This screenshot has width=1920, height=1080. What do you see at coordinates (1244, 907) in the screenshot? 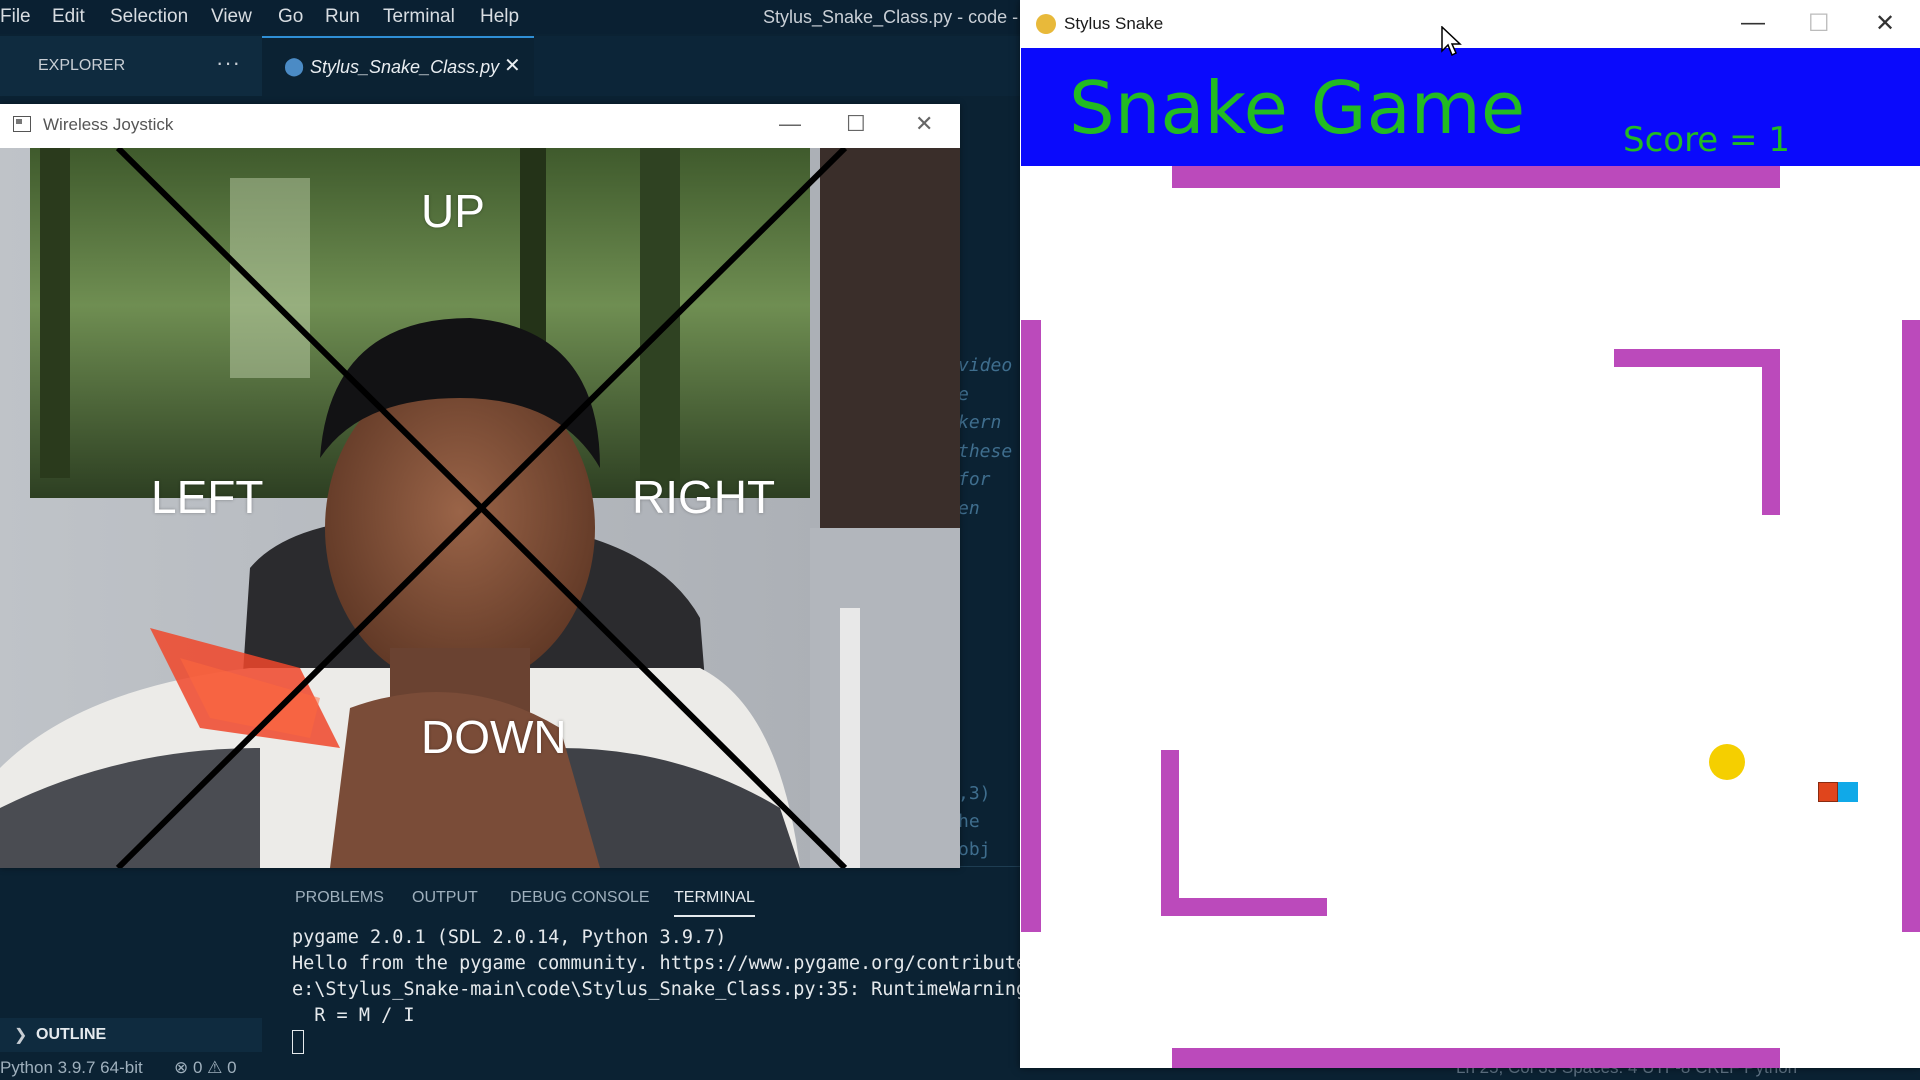
I see `wall-corner-bottom-left-horizontal` at bounding box center [1244, 907].